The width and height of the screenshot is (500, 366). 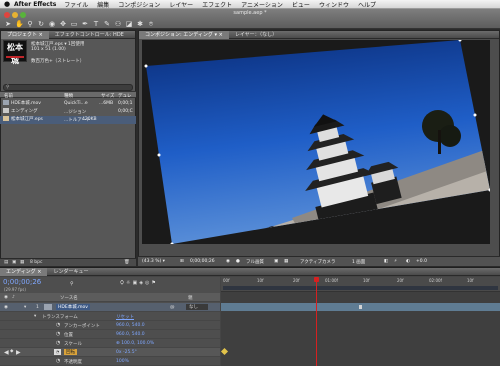 I want to click on current-time: 0;00;00;26, so click(x=22, y=282).